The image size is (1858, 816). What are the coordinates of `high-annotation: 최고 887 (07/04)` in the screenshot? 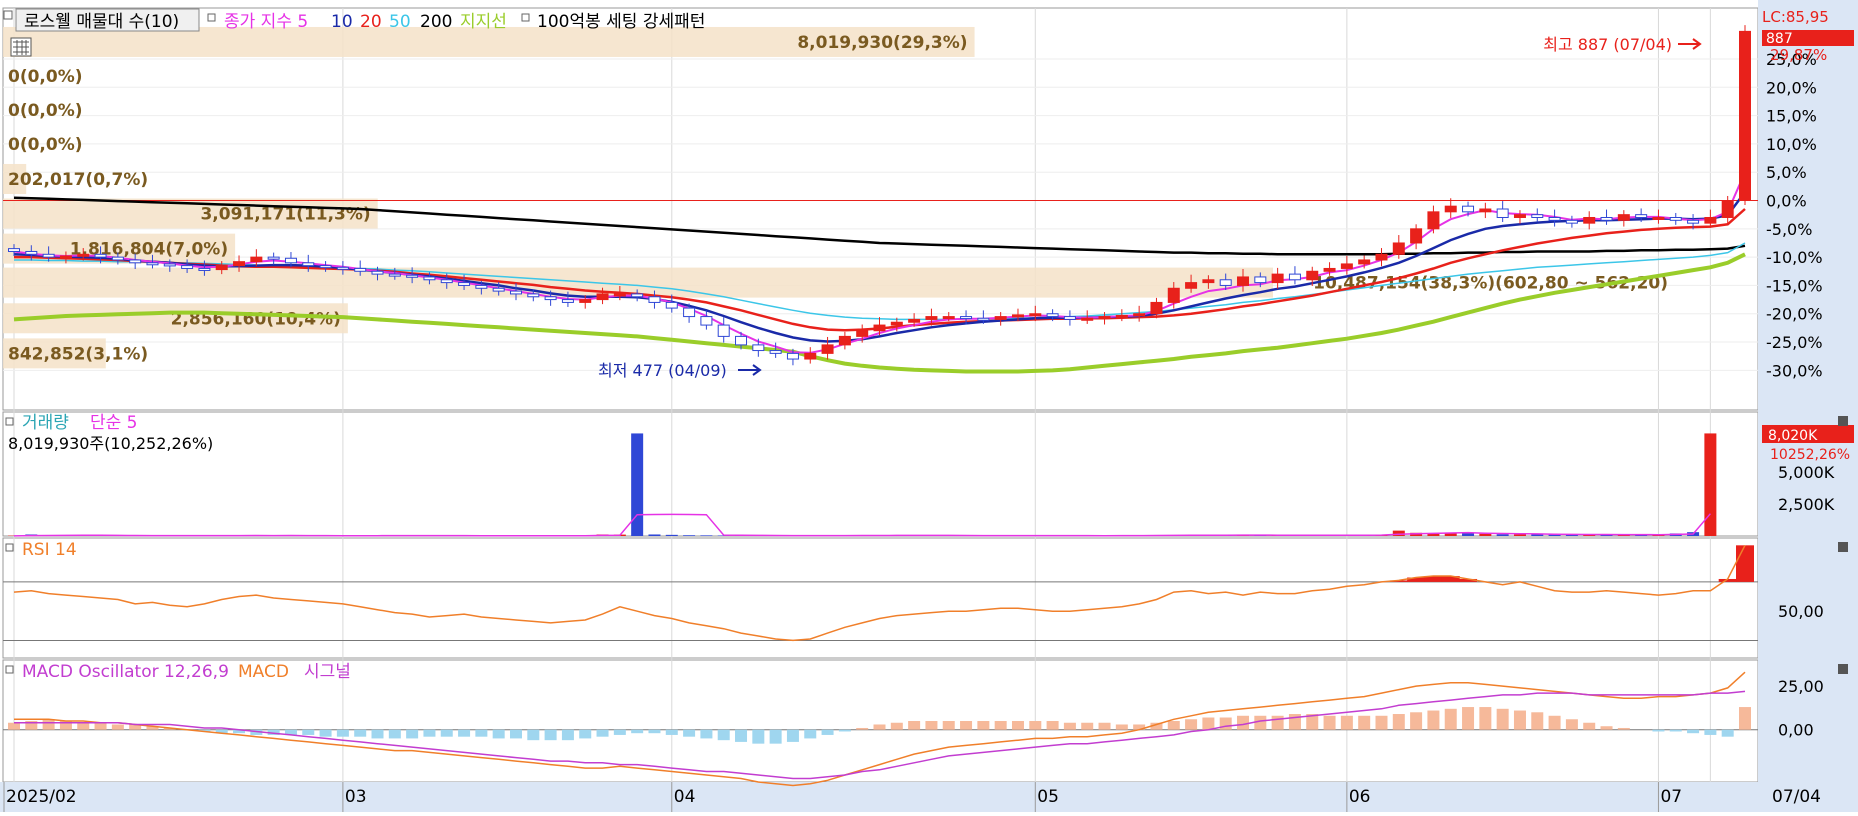 It's located at (1607, 44).